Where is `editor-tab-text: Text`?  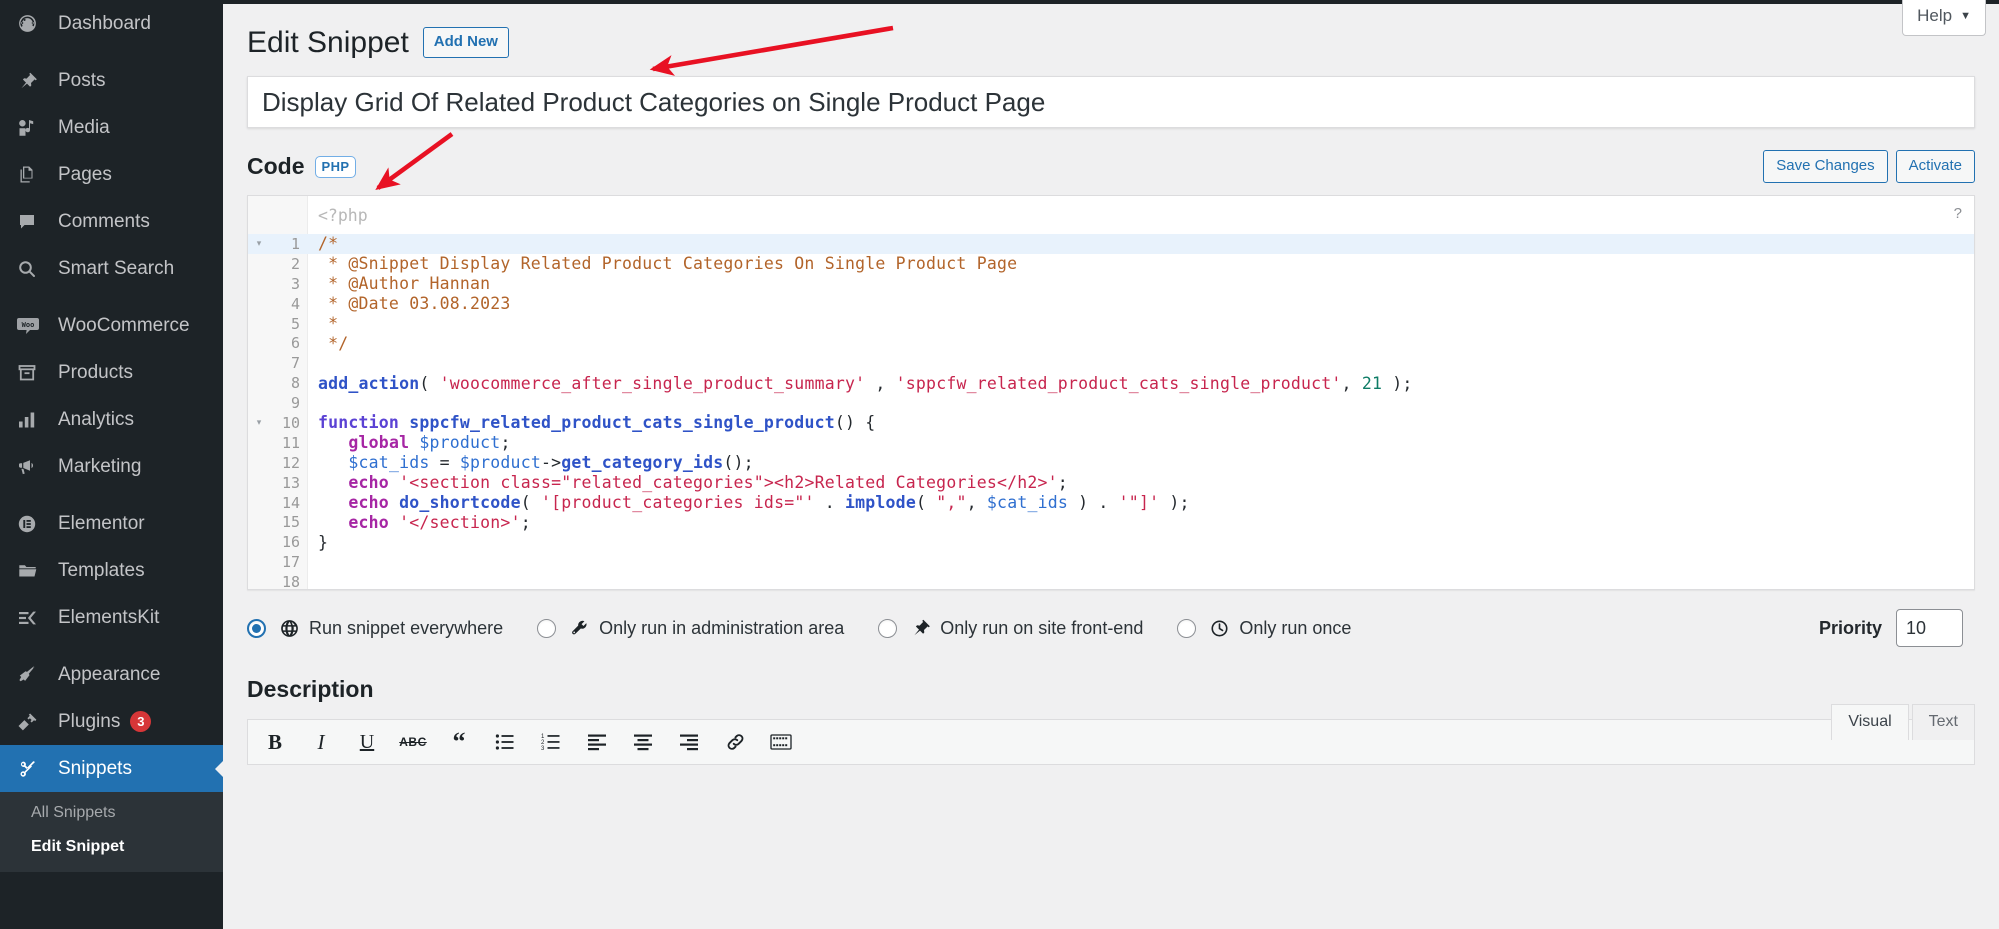 editor-tab-text: Text is located at coordinates (1943, 722).